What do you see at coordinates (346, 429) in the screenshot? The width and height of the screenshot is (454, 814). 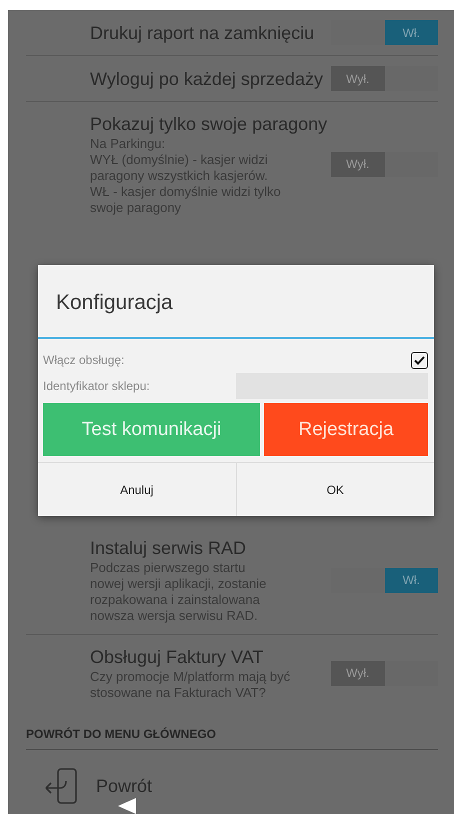 I see `action-button: Rejestracja` at bounding box center [346, 429].